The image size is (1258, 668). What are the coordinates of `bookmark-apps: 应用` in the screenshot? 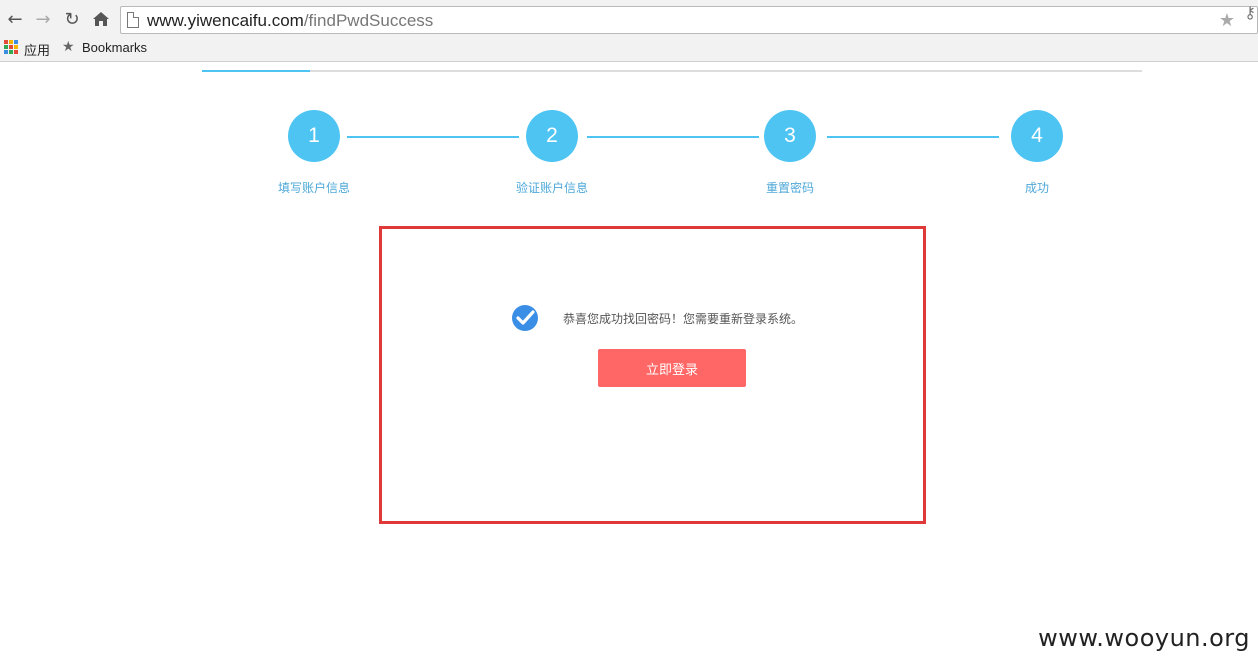 It's located at (37, 49).